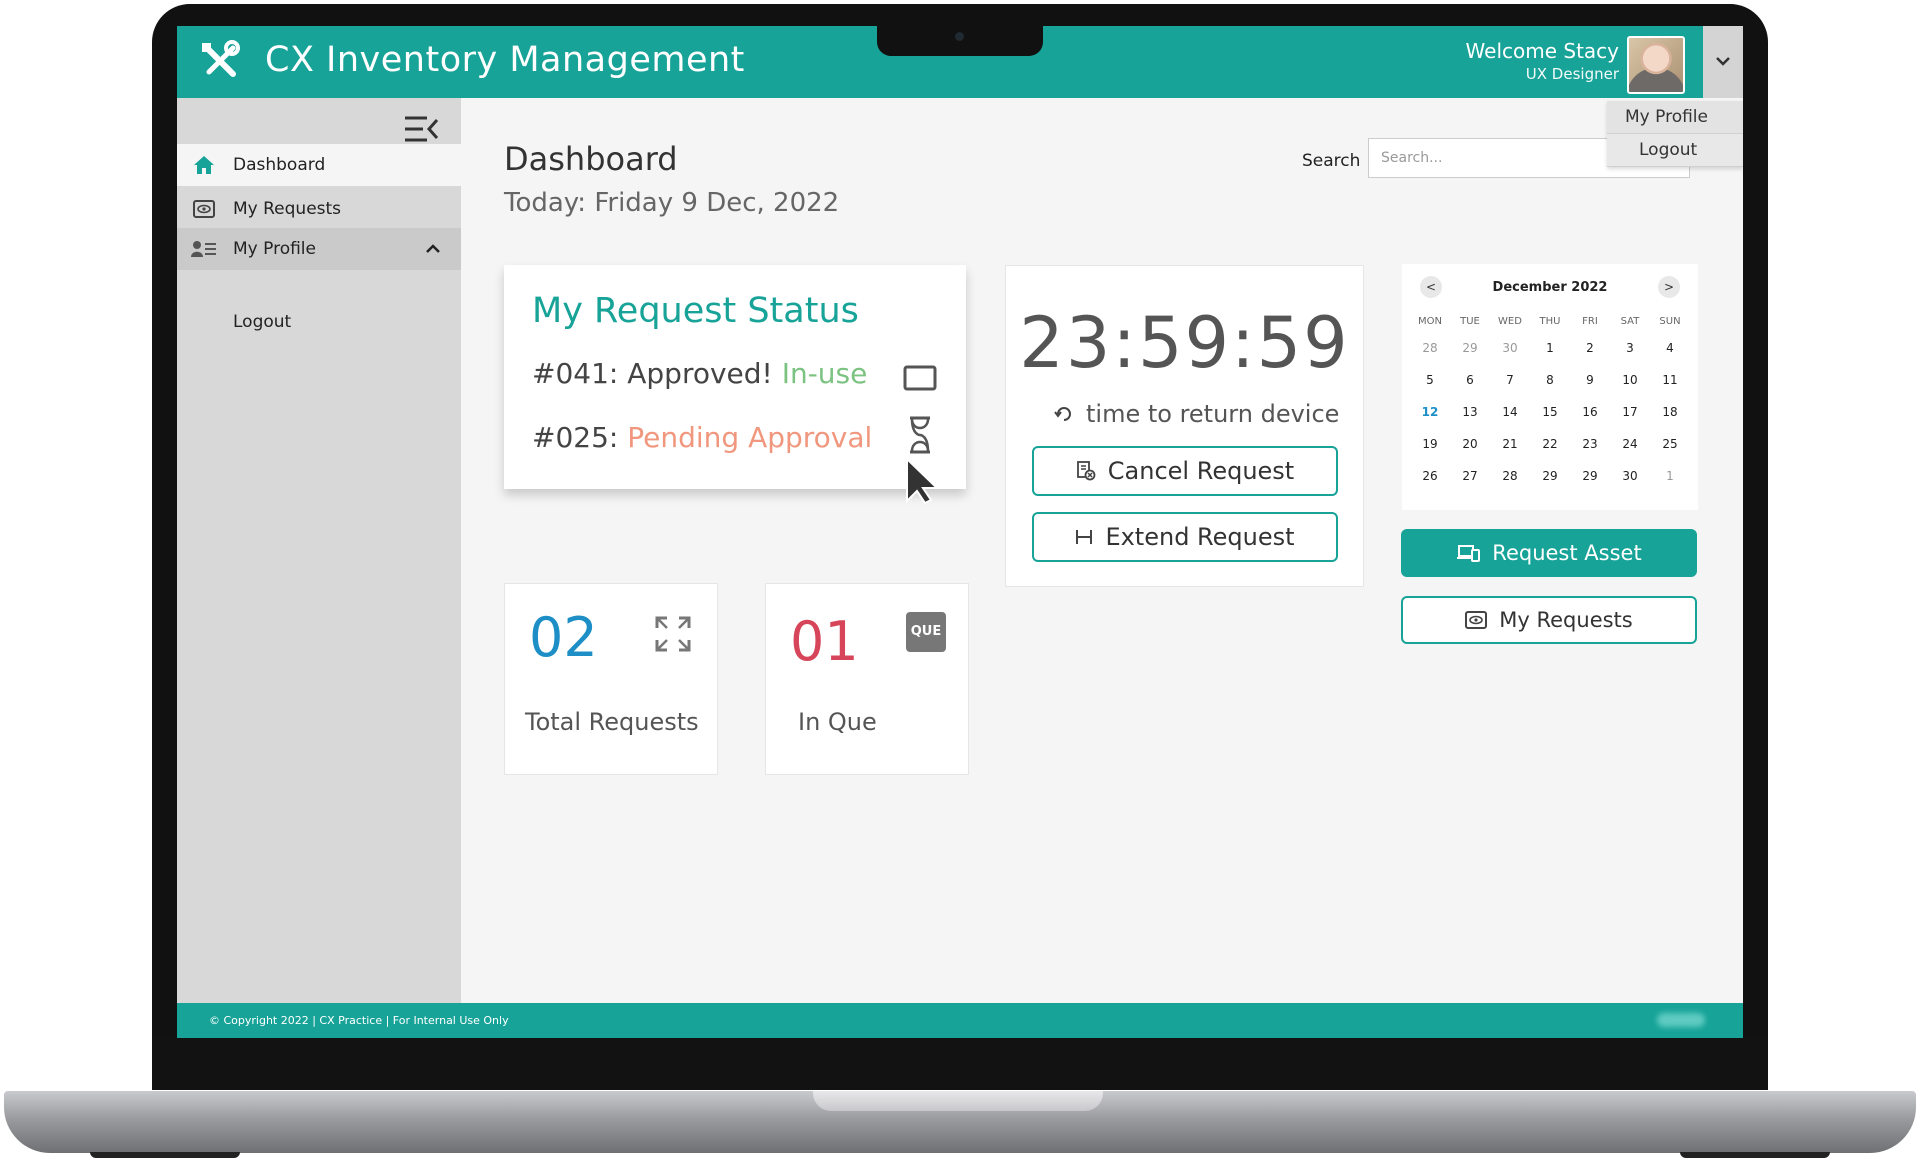 The width and height of the screenshot is (1920, 1169). What do you see at coordinates (672, 203) in the screenshot?
I see `today-date: Today: Friday 9 Dec, 2022` at bounding box center [672, 203].